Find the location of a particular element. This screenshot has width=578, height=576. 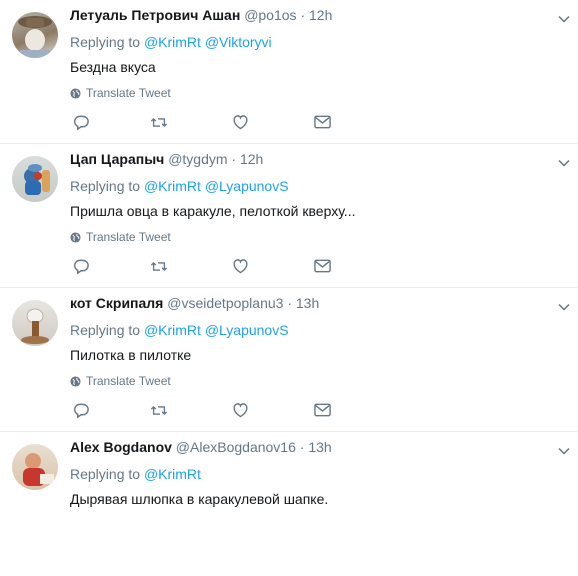

author-handle: @tygdym is located at coordinates (197, 159).